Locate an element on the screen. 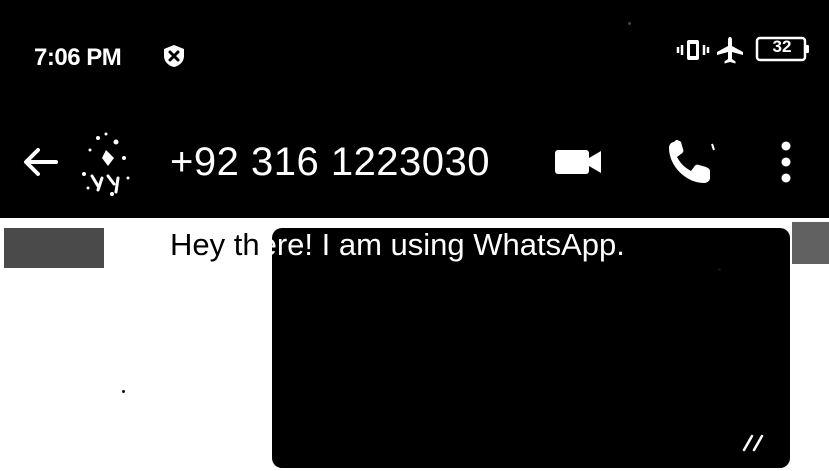  status-time: 7:06 PM is located at coordinates (78, 57).